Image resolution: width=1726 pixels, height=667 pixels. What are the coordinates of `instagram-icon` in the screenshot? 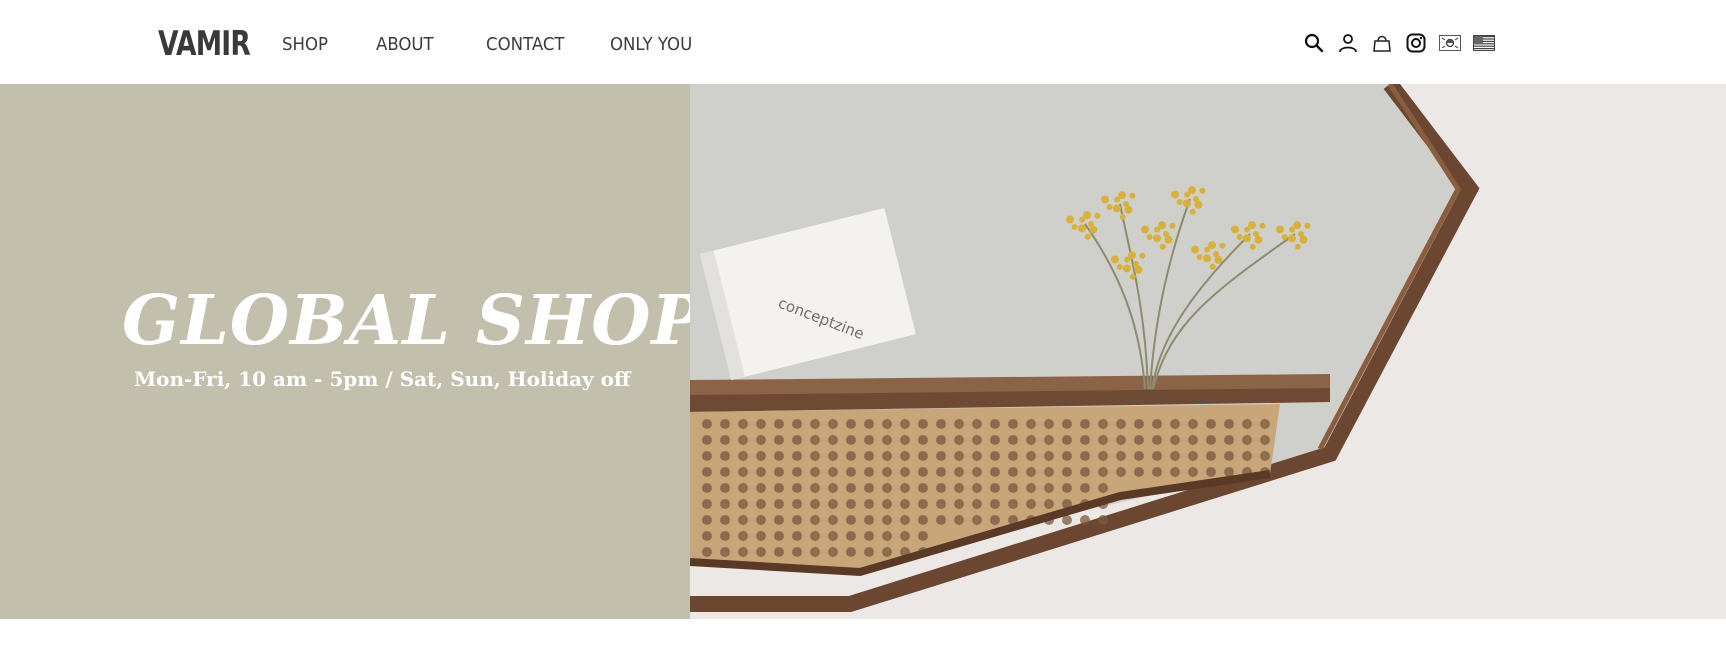 It's located at (1416, 43).